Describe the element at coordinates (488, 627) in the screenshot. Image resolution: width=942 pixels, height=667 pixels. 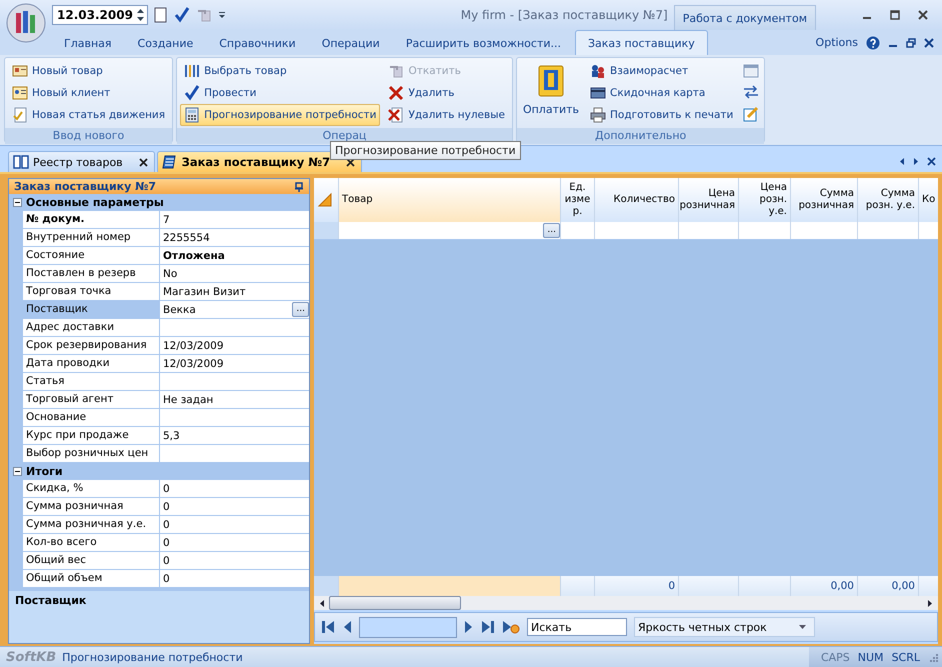
I see `last-record-icon` at that location.